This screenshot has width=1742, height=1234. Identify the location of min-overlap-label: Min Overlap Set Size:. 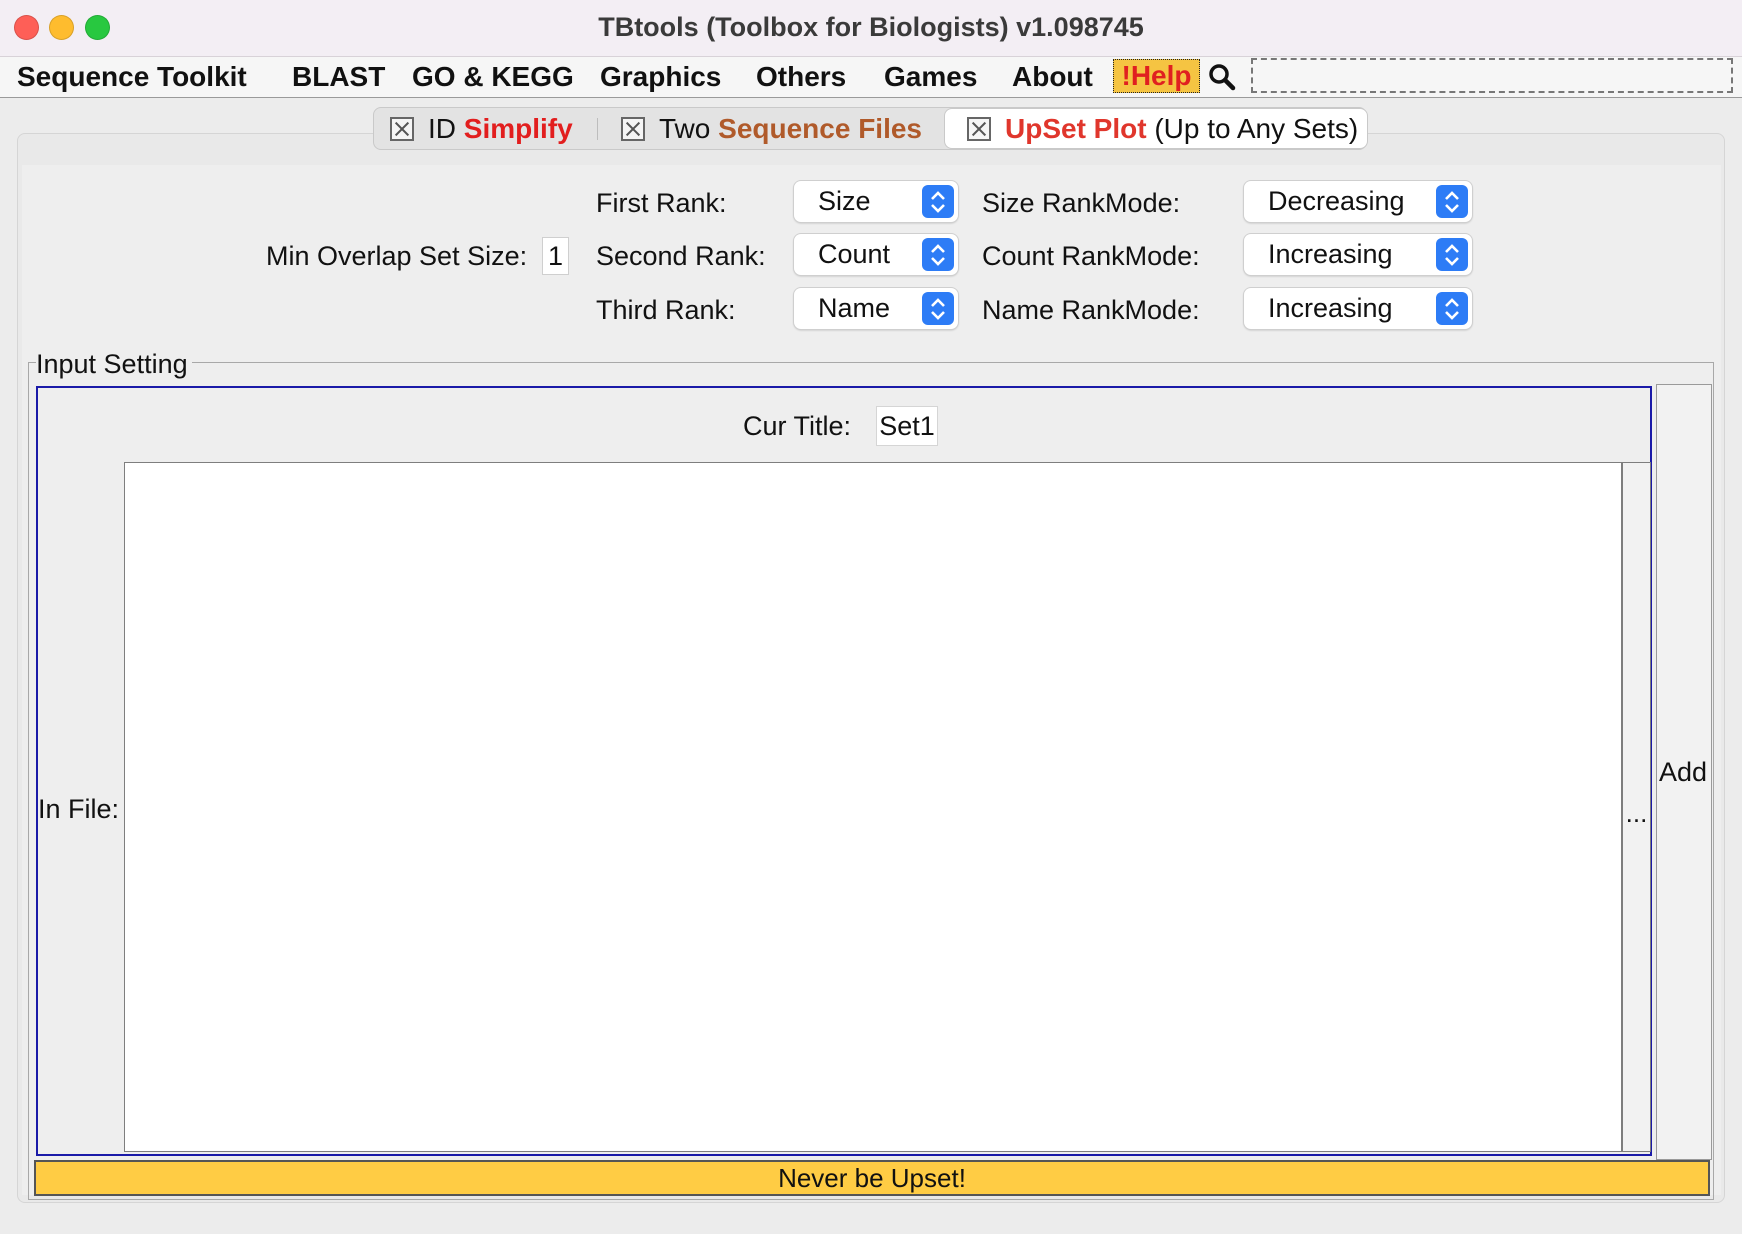
(397, 256).